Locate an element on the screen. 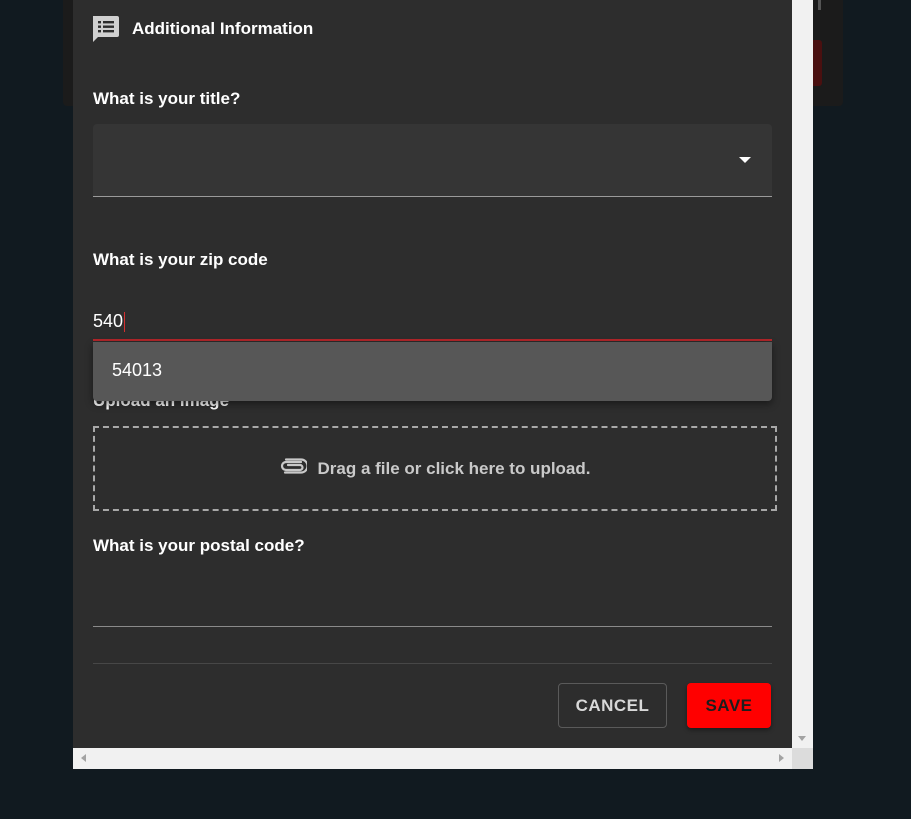 Image resolution: width=911 pixels, height=819 pixels. upload-dropzone: Drag a file or click here to upload. is located at coordinates (435, 468).